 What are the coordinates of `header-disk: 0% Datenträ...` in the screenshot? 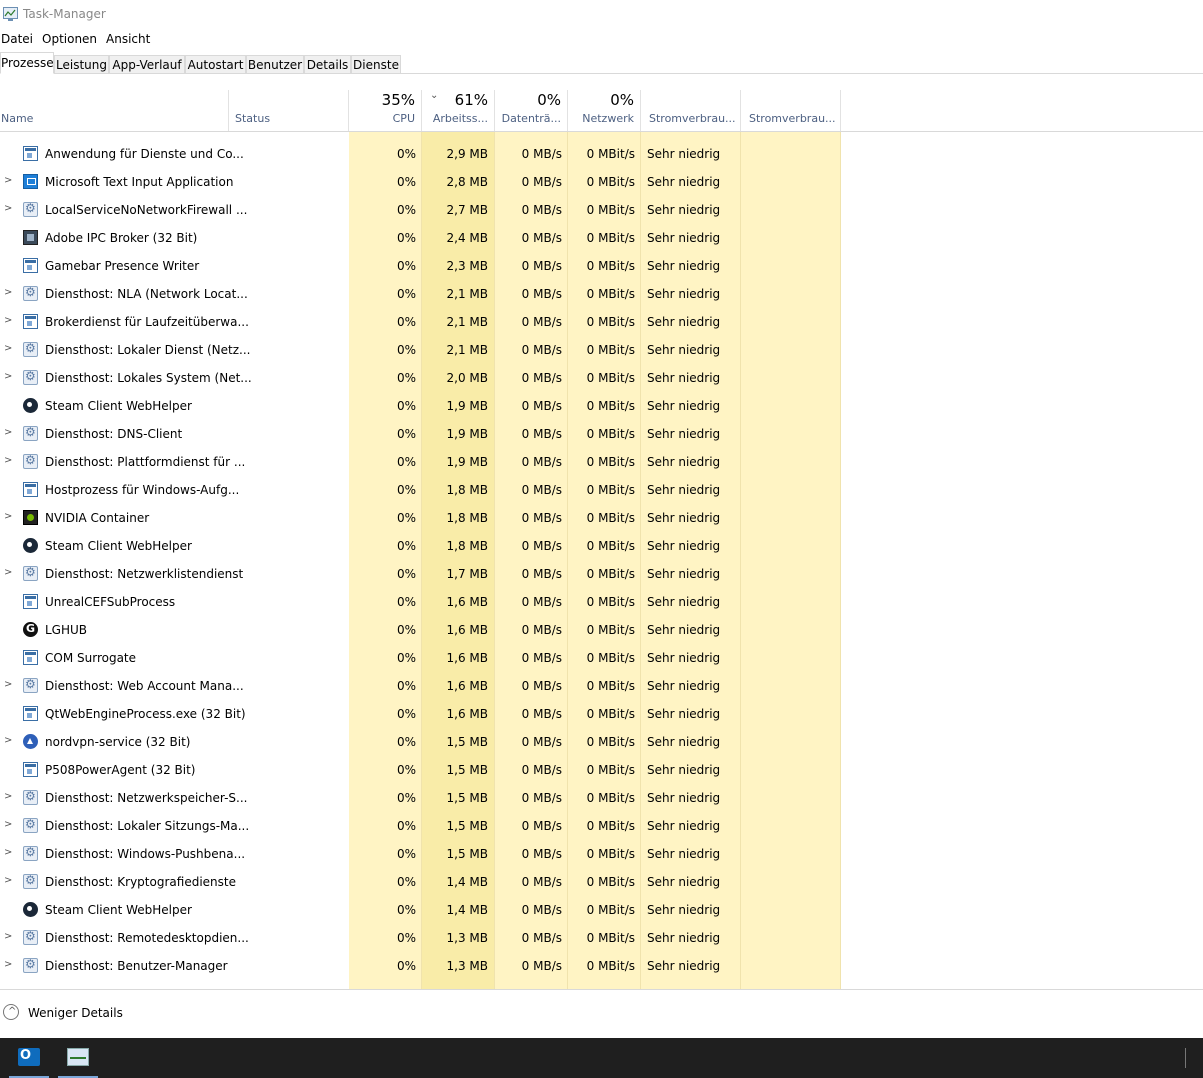 It's located at (531, 110).